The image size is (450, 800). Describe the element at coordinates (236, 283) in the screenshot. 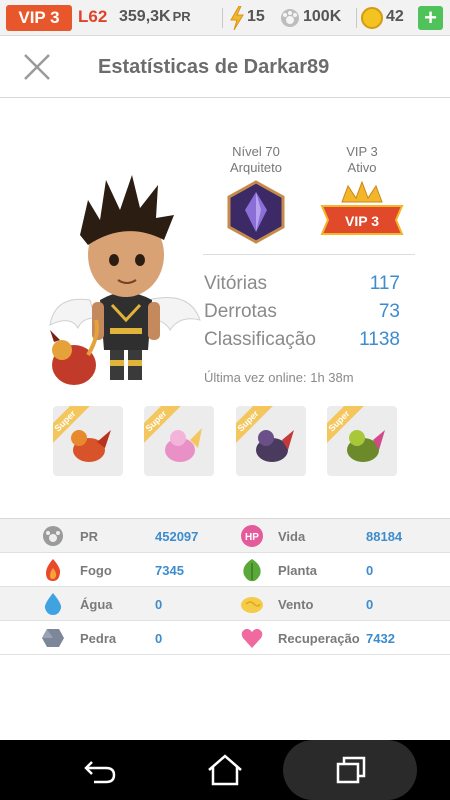

I see `stat-label: Vitórias` at that location.